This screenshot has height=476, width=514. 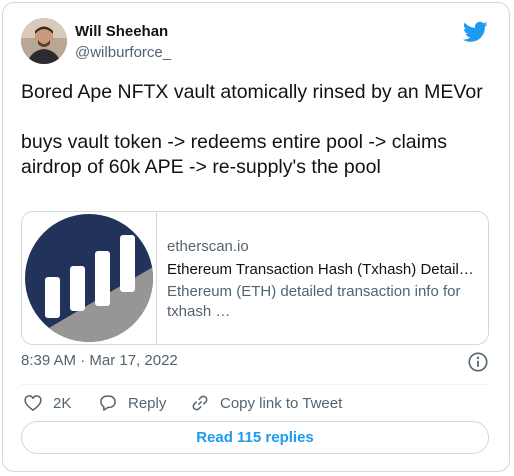 What do you see at coordinates (108, 403) in the screenshot?
I see `reply-bubble-icon` at bounding box center [108, 403].